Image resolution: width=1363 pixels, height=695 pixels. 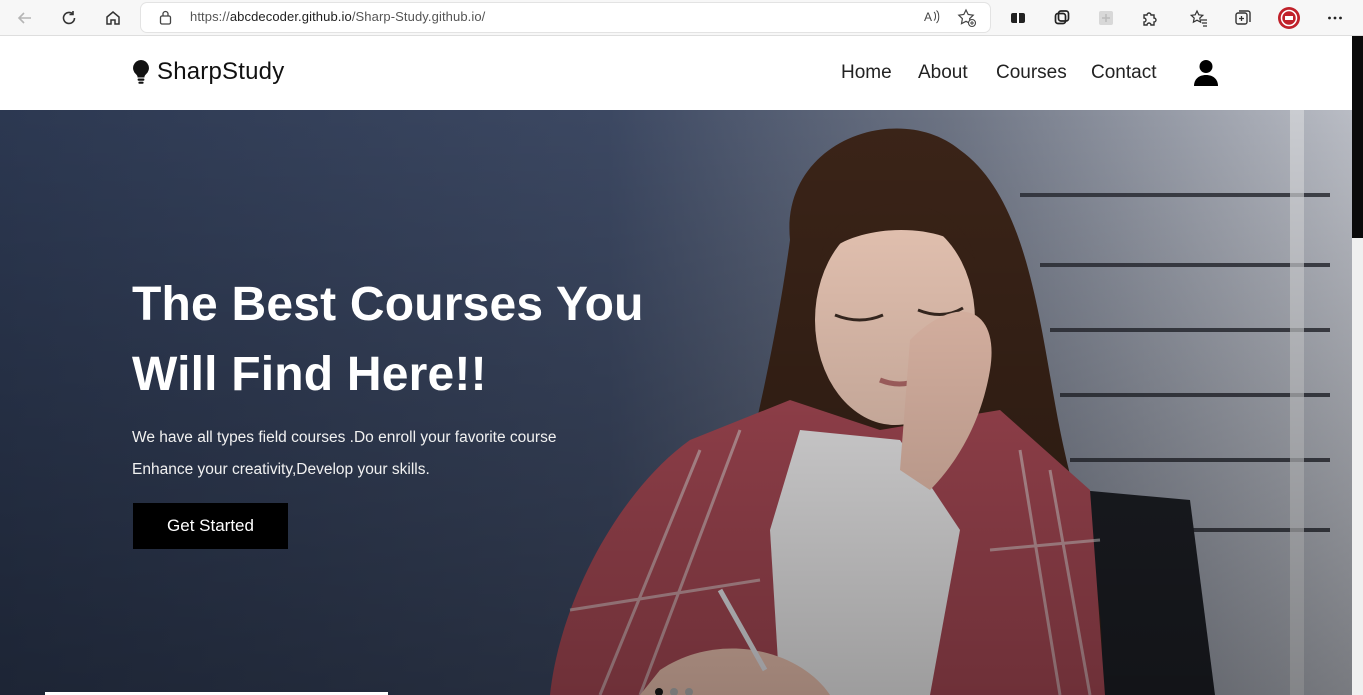 I want to click on favorites-icon, so click(x=1198, y=18).